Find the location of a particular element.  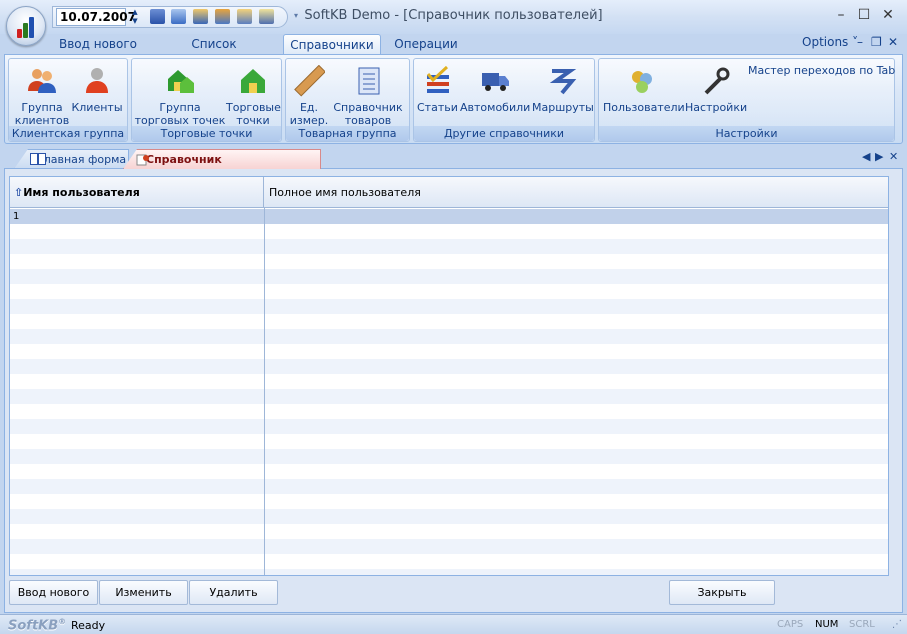

brand-reg-mark: ® is located at coordinates (62, 621).